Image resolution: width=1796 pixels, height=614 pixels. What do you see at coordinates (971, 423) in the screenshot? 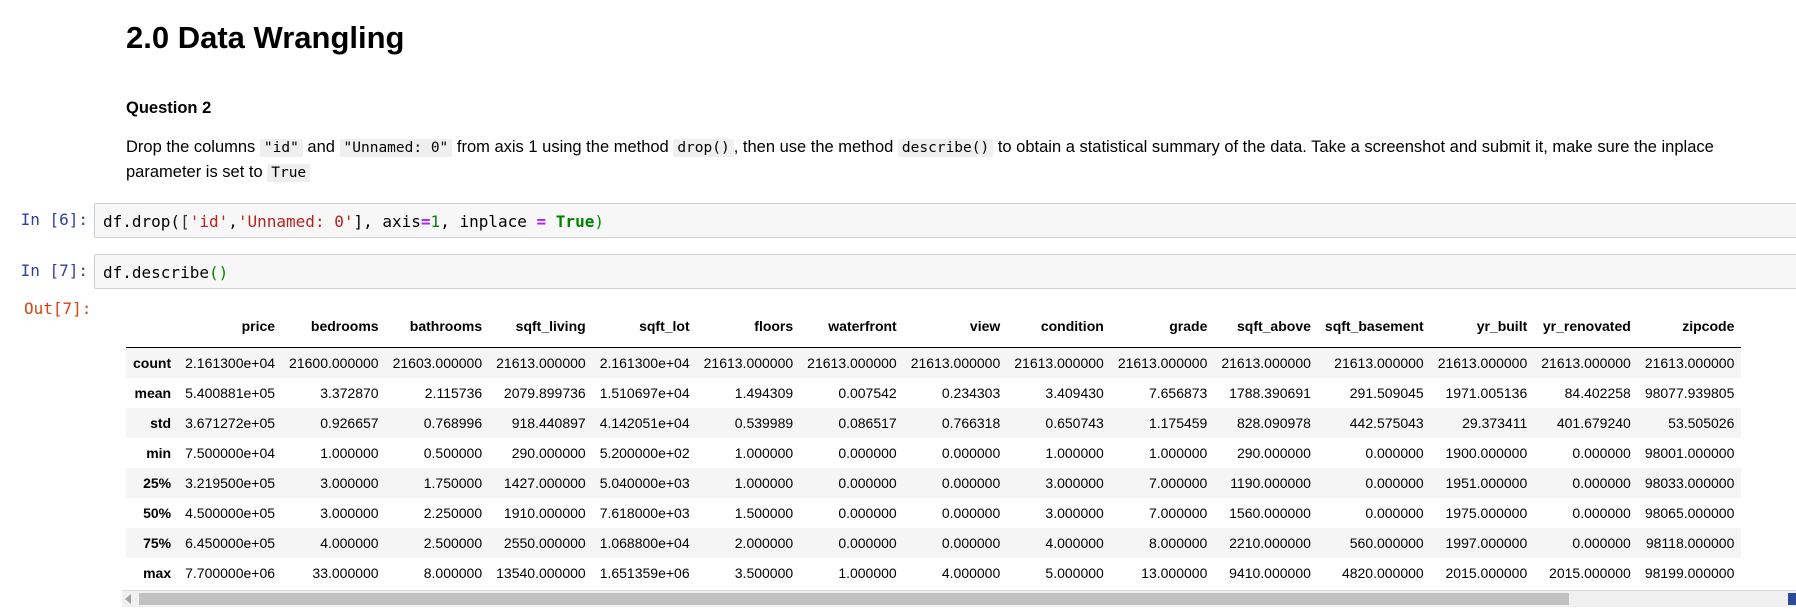
I see `table-cell: 0.766318` at bounding box center [971, 423].